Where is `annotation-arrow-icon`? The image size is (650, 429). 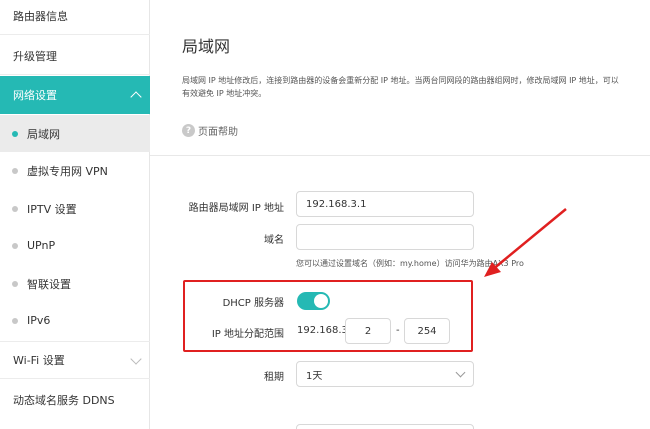 annotation-arrow-icon is located at coordinates (525, 242).